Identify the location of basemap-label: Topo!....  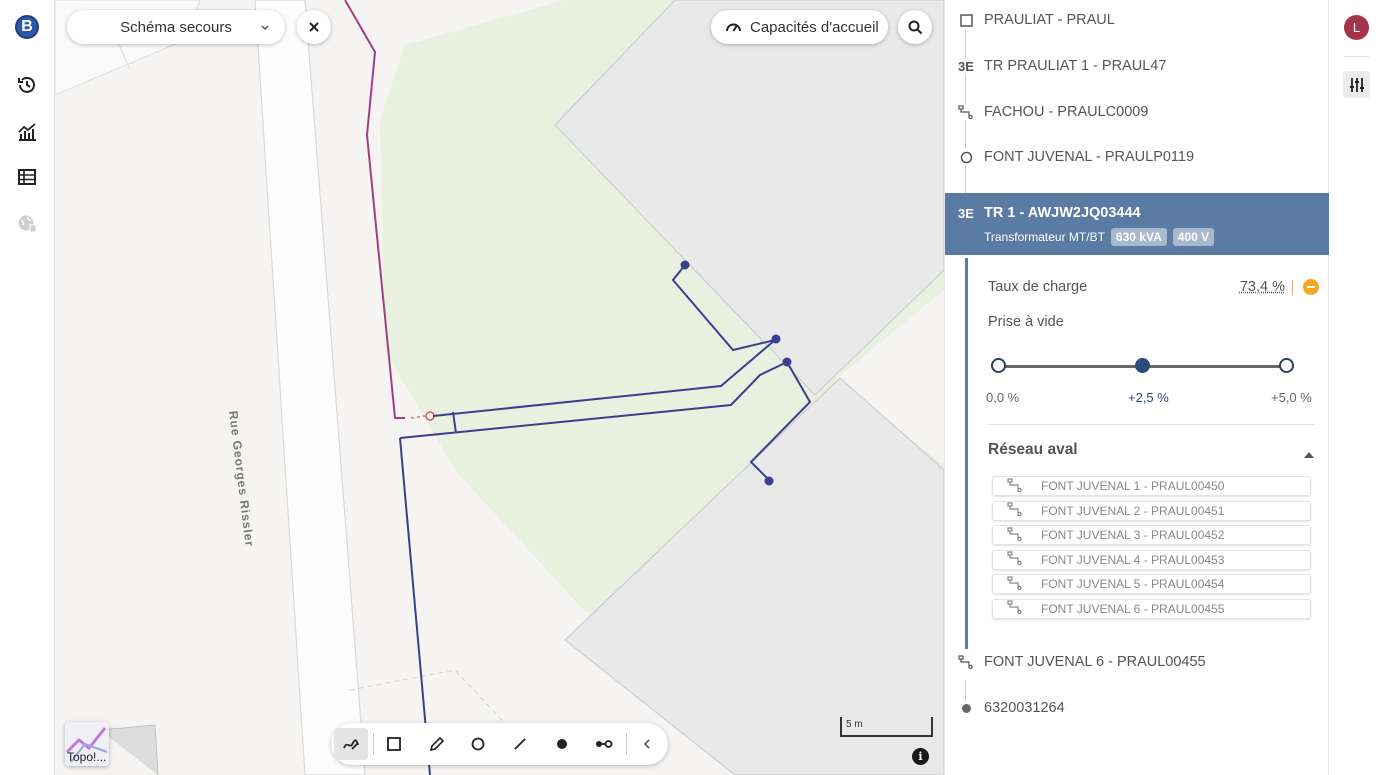
(87, 757).